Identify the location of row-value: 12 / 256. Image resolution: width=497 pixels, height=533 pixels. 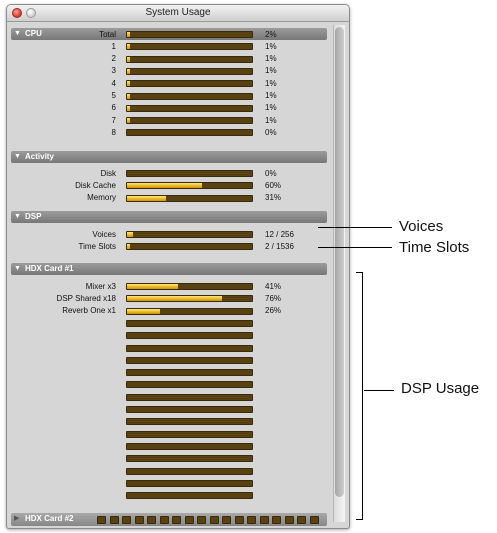
(279, 234).